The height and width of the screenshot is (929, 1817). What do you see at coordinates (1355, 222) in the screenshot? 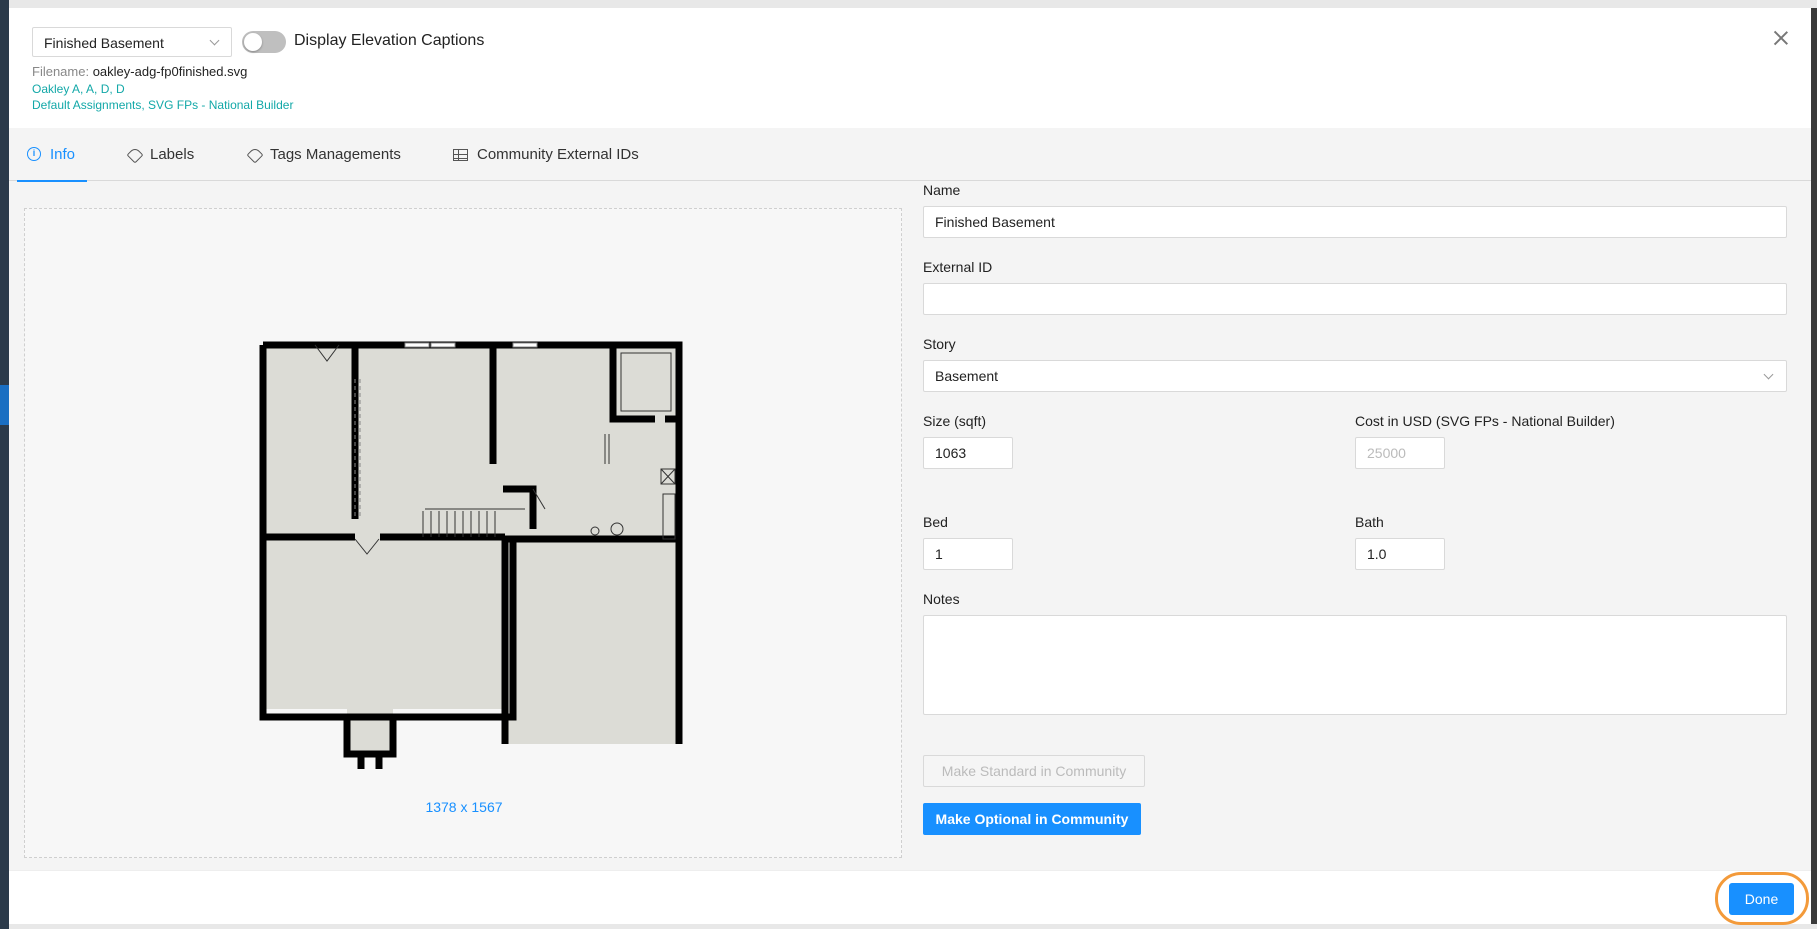
I see `name-input: Finished Basement` at bounding box center [1355, 222].